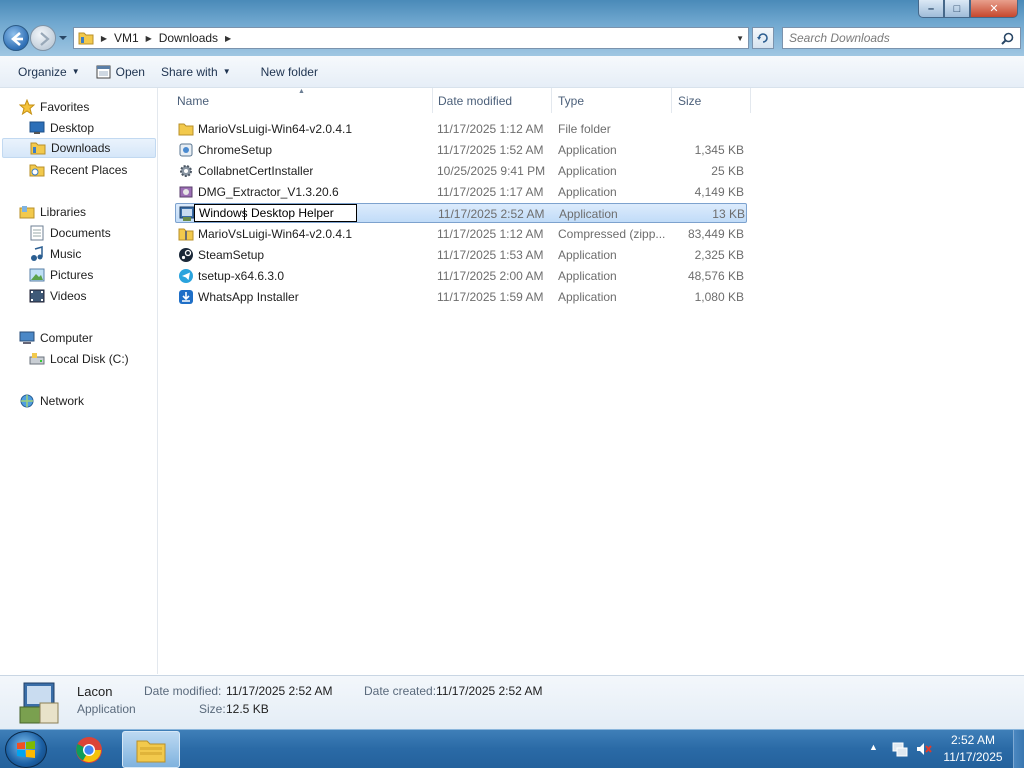 The width and height of the screenshot is (1024, 768). I want to click on taskbar-explorer-button, so click(151, 749).